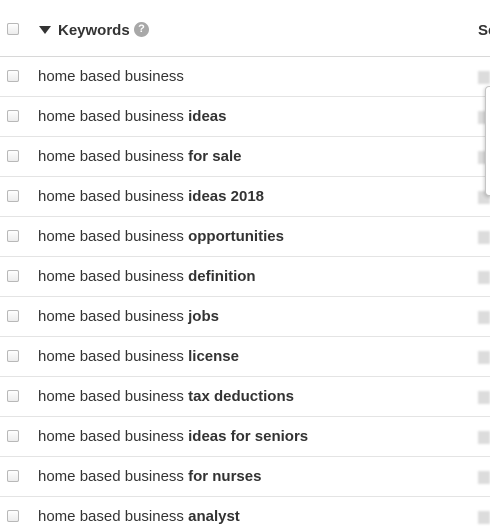 The width and height of the screenshot is (490, 531). I want to click on keyword-text: home based business for sale, so click(139, 156).